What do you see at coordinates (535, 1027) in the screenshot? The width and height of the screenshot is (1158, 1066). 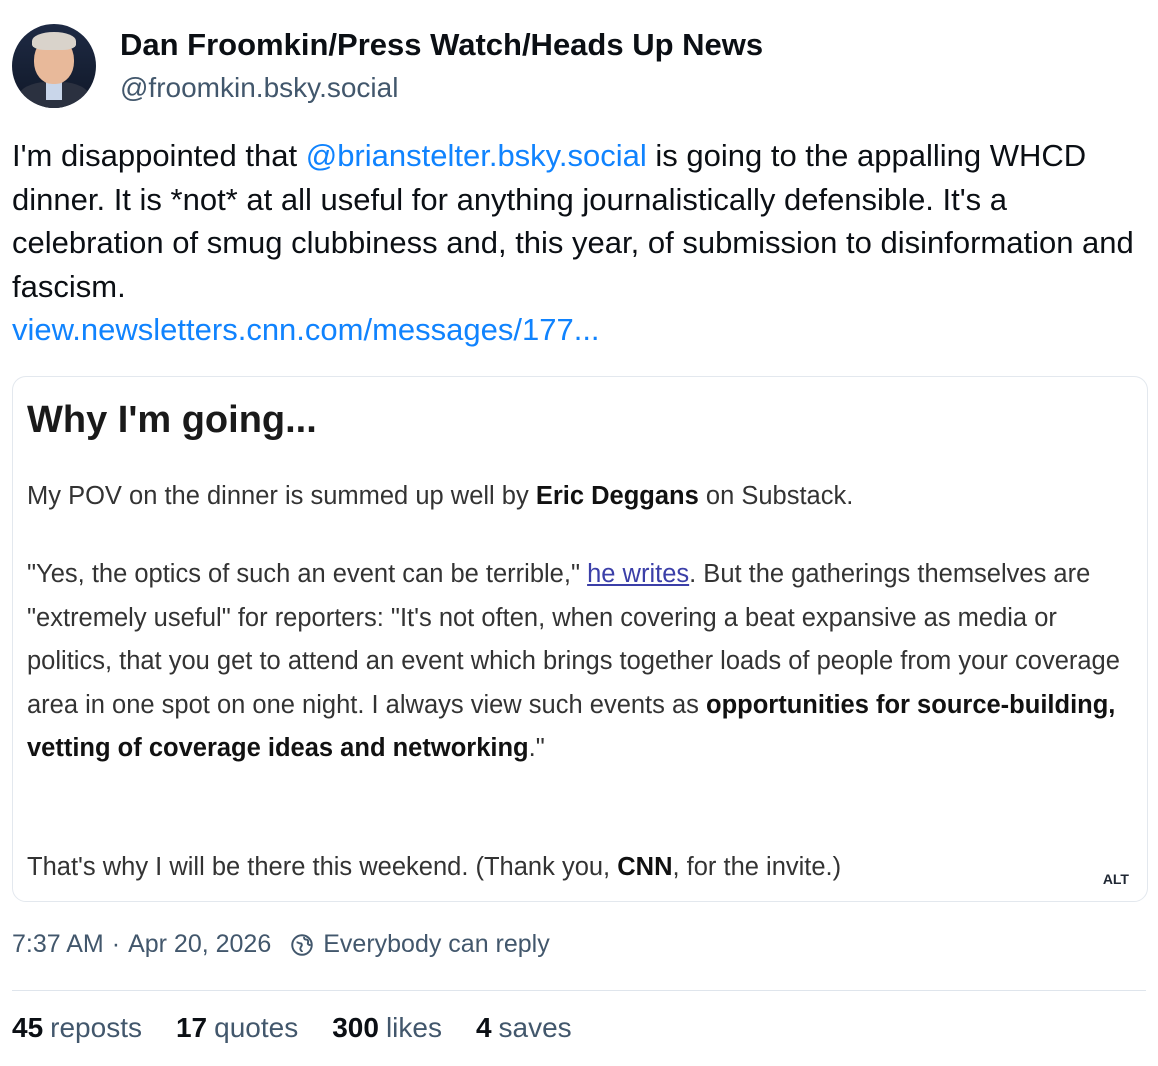 I see `stat-label: saves` at bounding box center [535, 1027].